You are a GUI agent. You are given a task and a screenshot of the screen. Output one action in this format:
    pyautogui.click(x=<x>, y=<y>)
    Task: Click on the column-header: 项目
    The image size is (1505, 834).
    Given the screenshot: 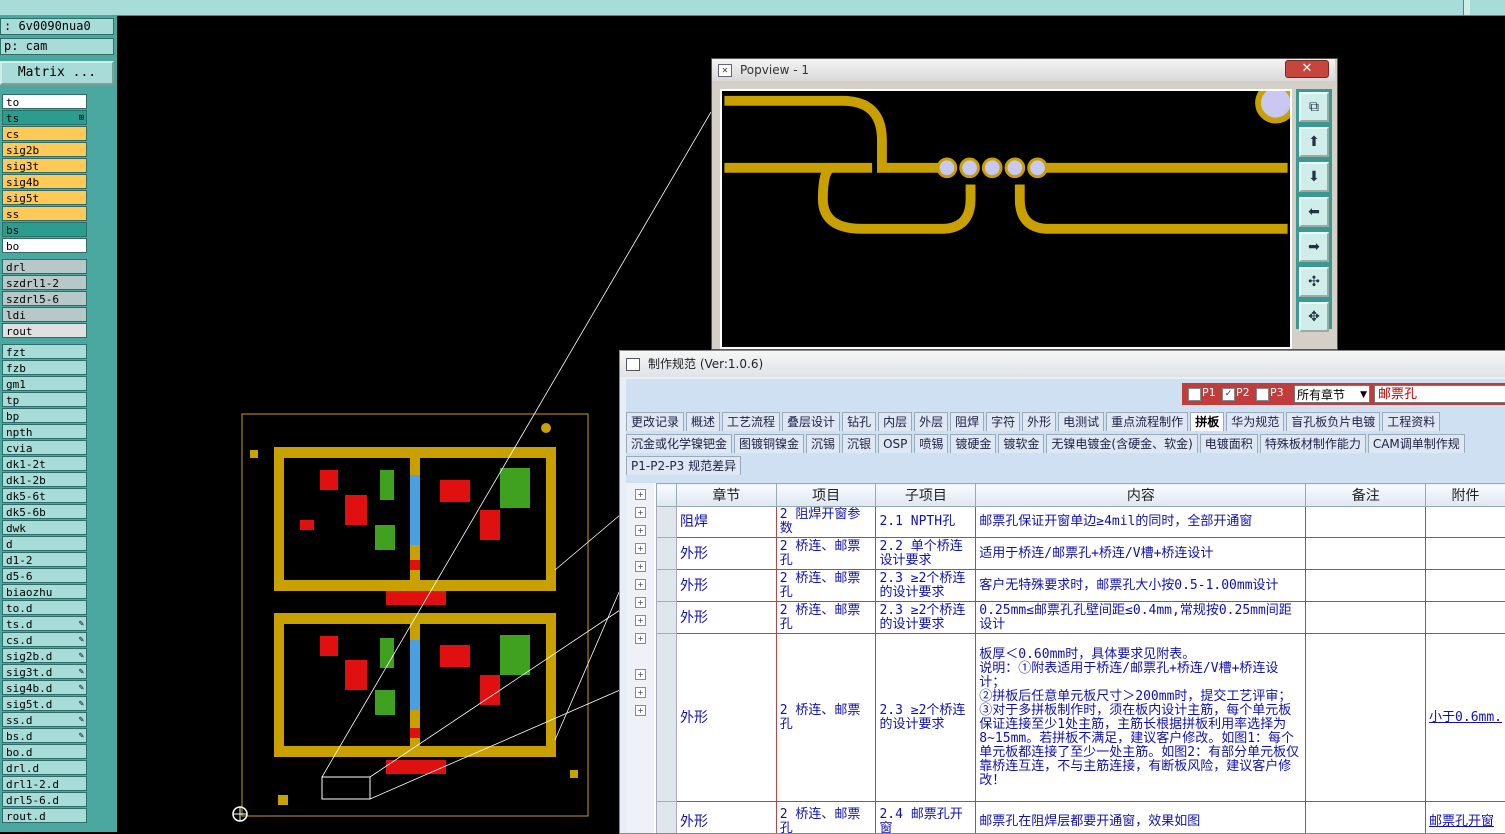 What is the action you would take?
    pyautogui.click(x=826, y=495)
    